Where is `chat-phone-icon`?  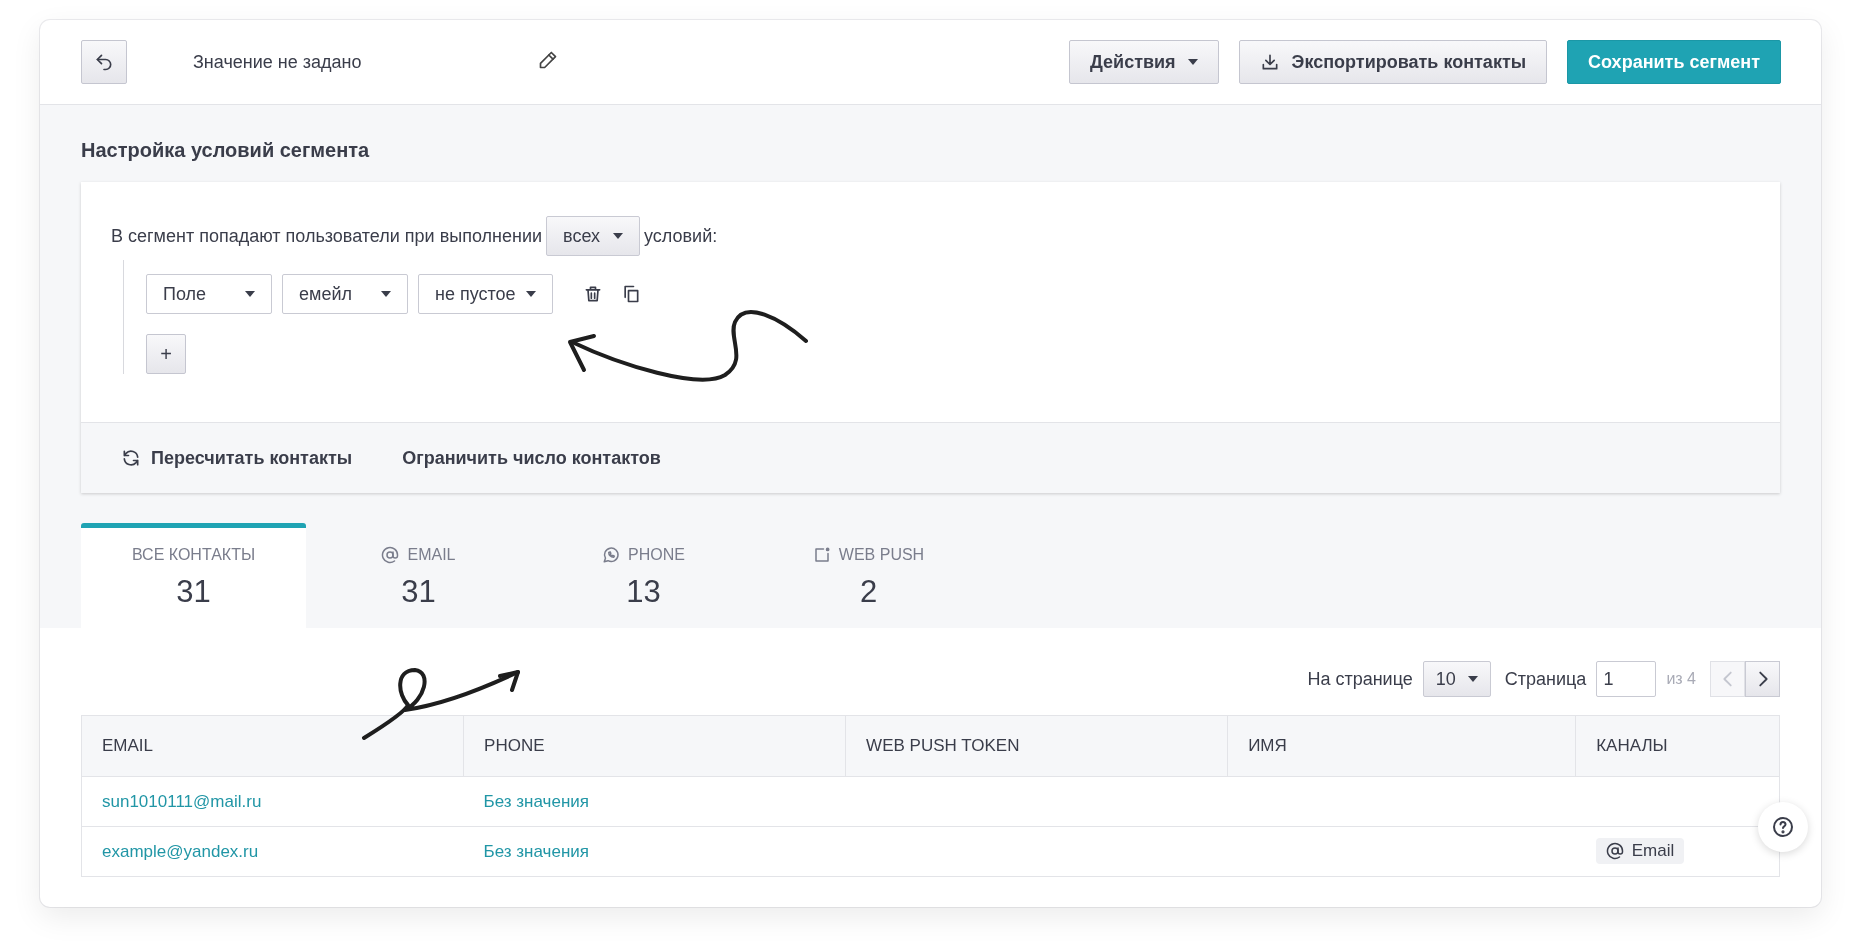 chat-phone-icon is located at coordinates (611, 555).